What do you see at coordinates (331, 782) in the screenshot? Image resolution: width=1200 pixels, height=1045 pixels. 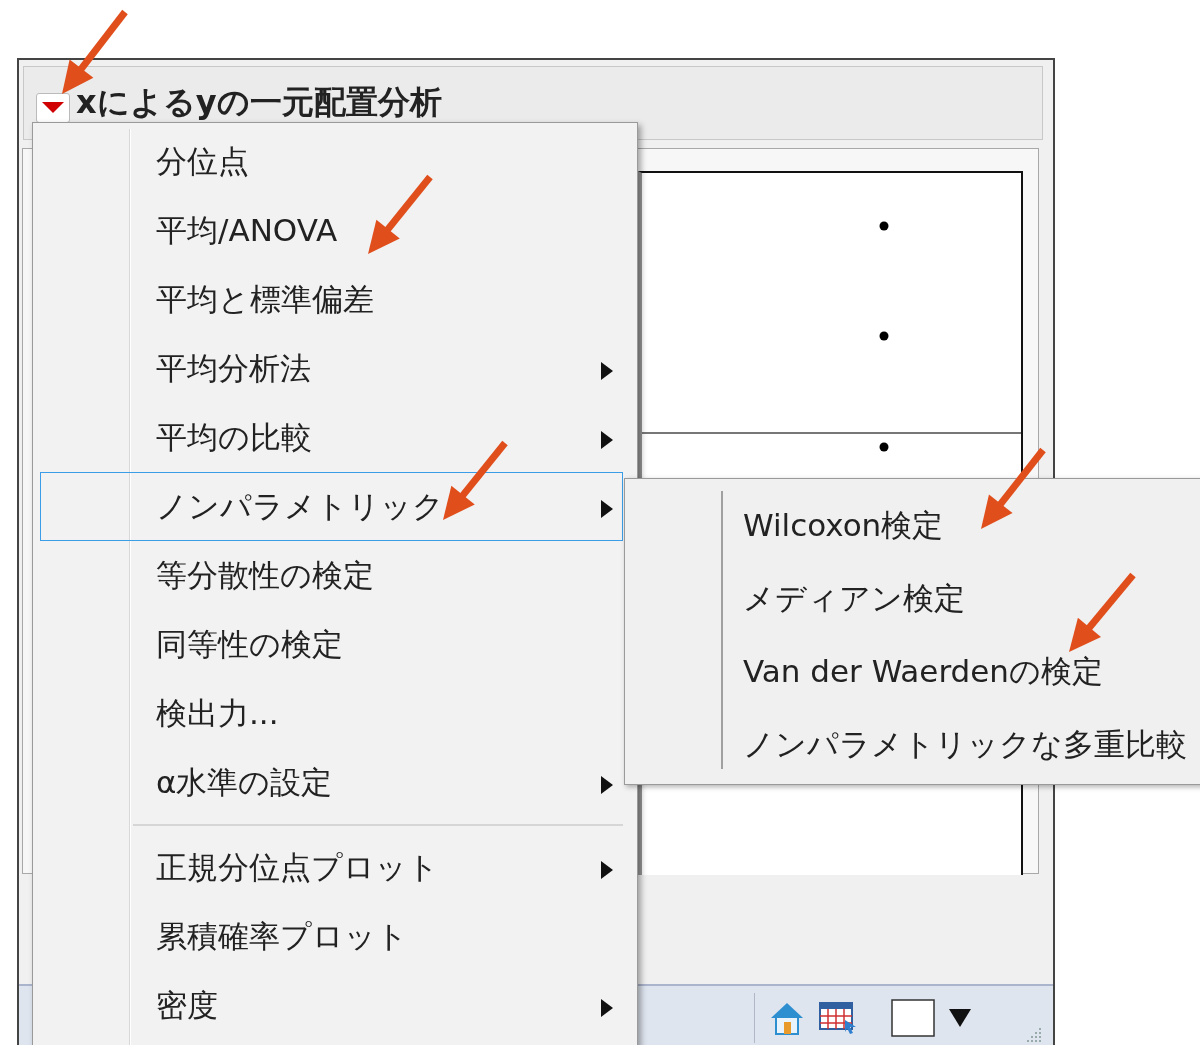 I see `menu-item: α水準の設定` at bounding box center [331, 782].